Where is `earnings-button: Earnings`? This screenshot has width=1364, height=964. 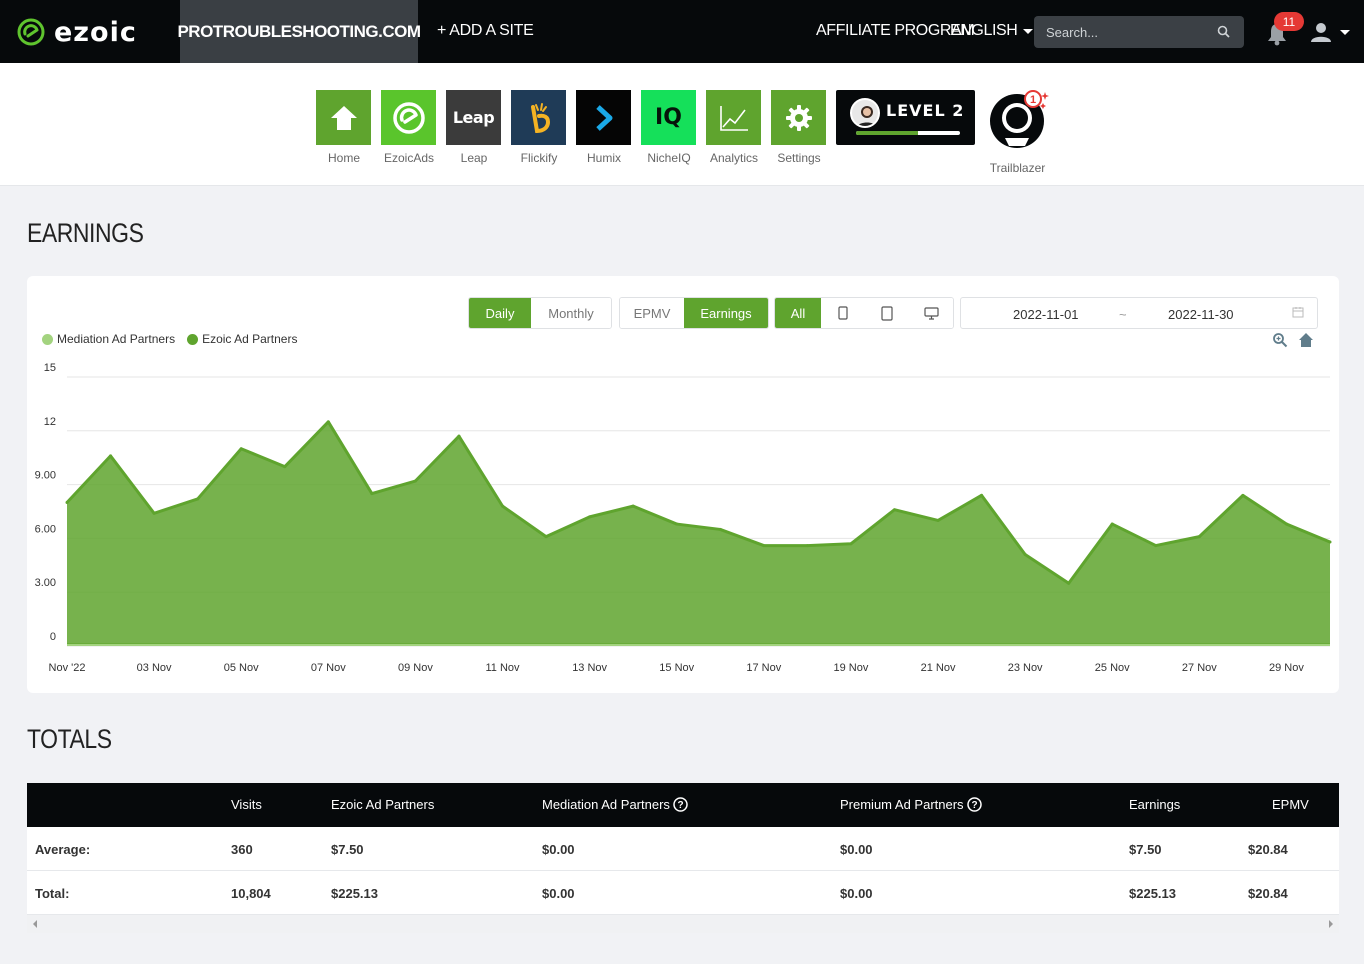 earnings-button: Earnings is located at coordinates (726, 313).